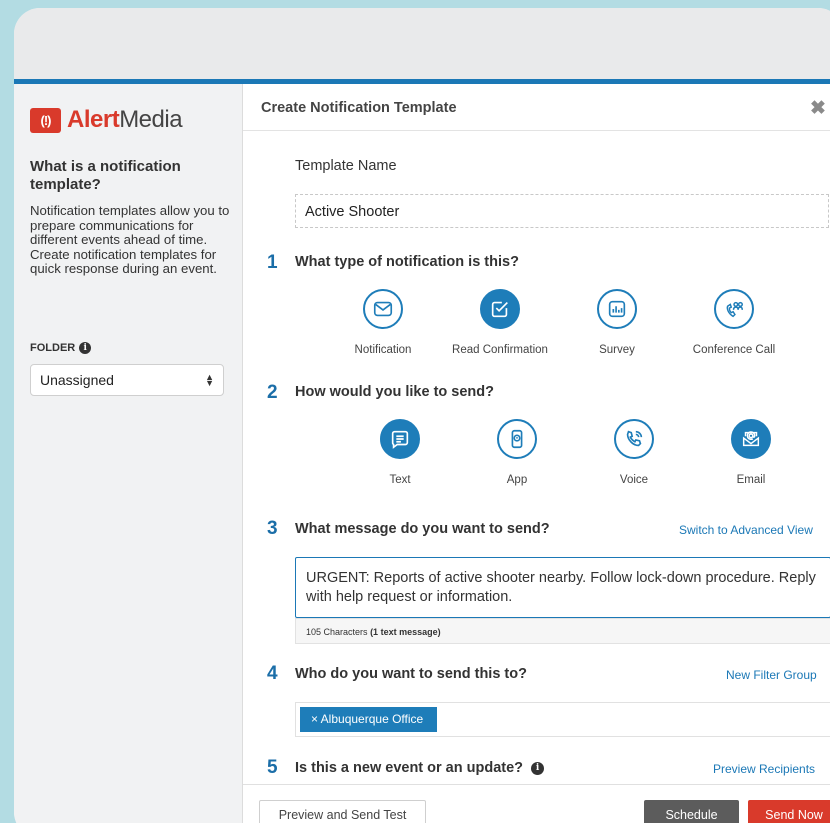 Image resolution: width=830 pixels, height=823 pixels. I want to click on folder-label: FOLDER, so click(53, 348).